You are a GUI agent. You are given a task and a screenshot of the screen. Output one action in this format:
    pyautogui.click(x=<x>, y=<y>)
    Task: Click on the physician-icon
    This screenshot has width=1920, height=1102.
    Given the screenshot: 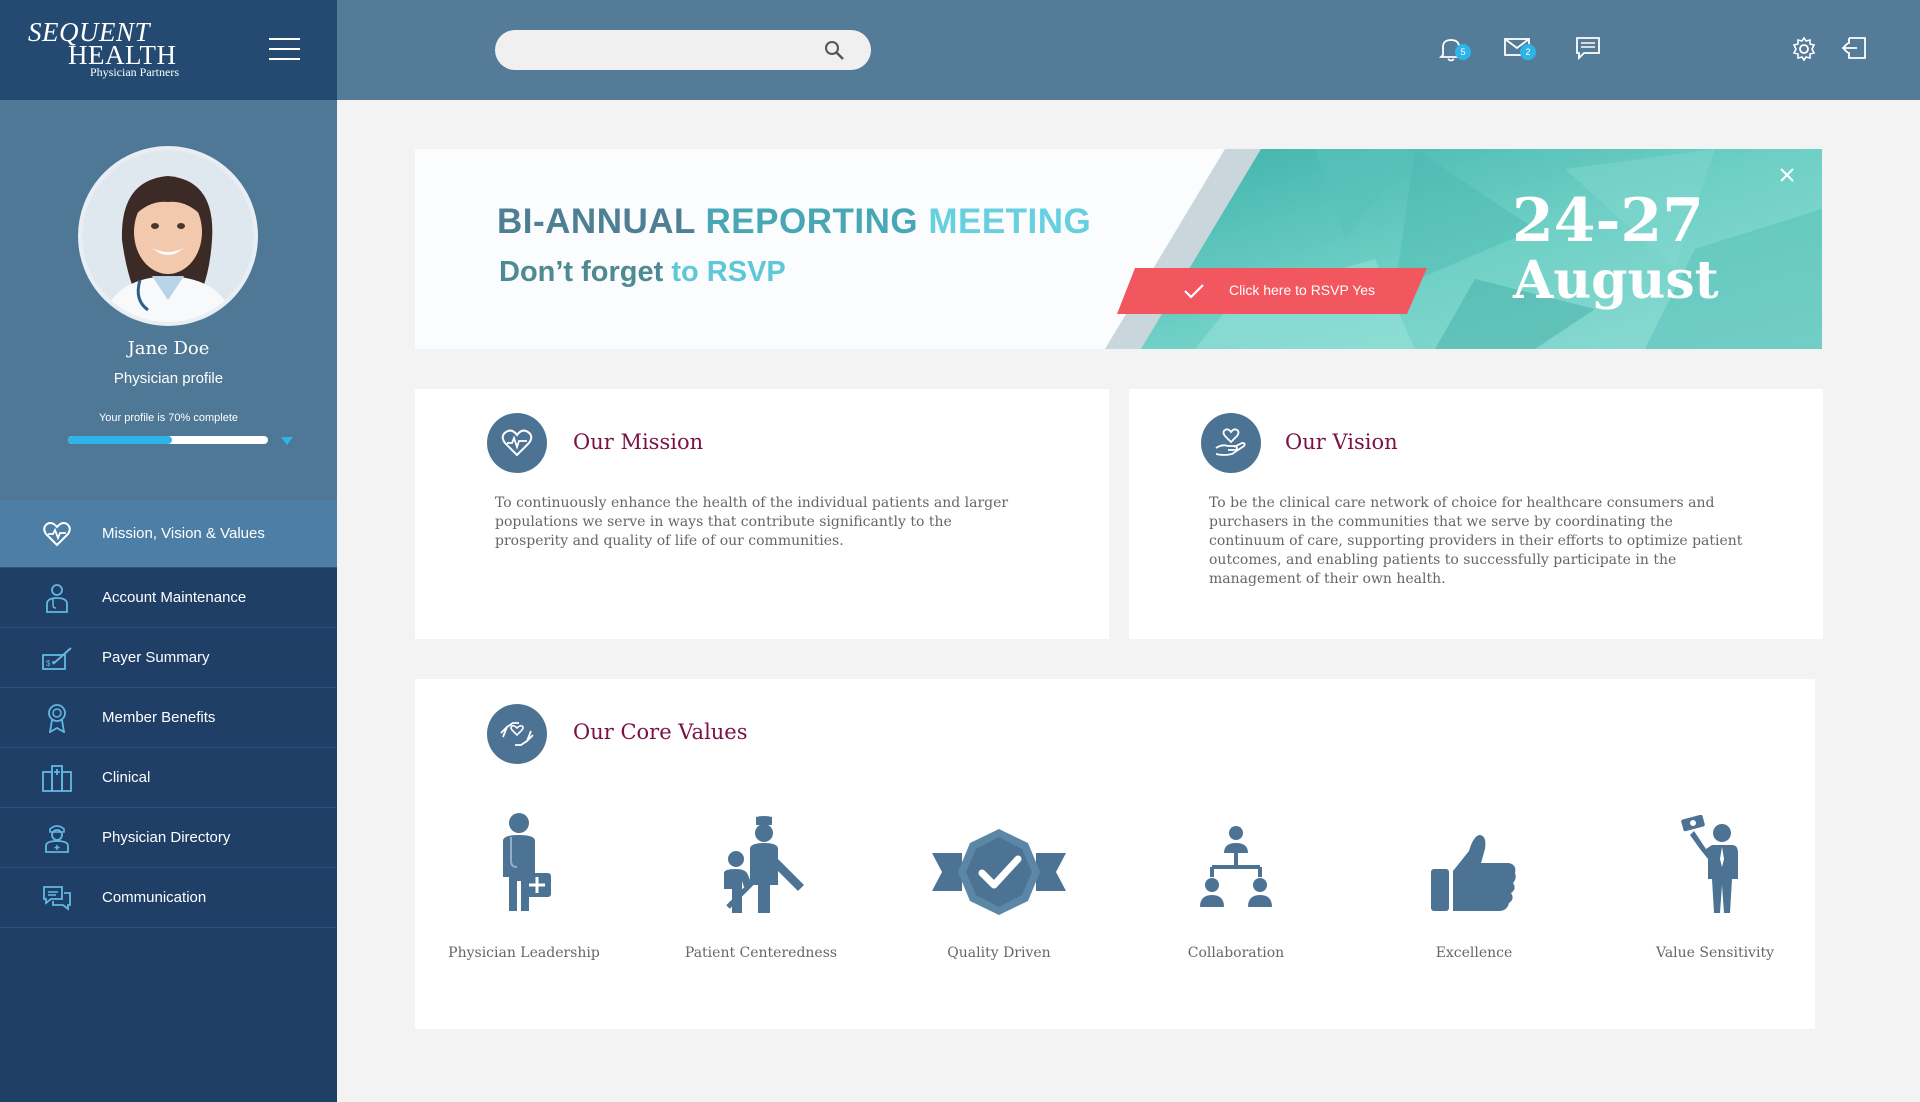 What is the action you would take?
    pyautogui.click(x=527, y=862)
    